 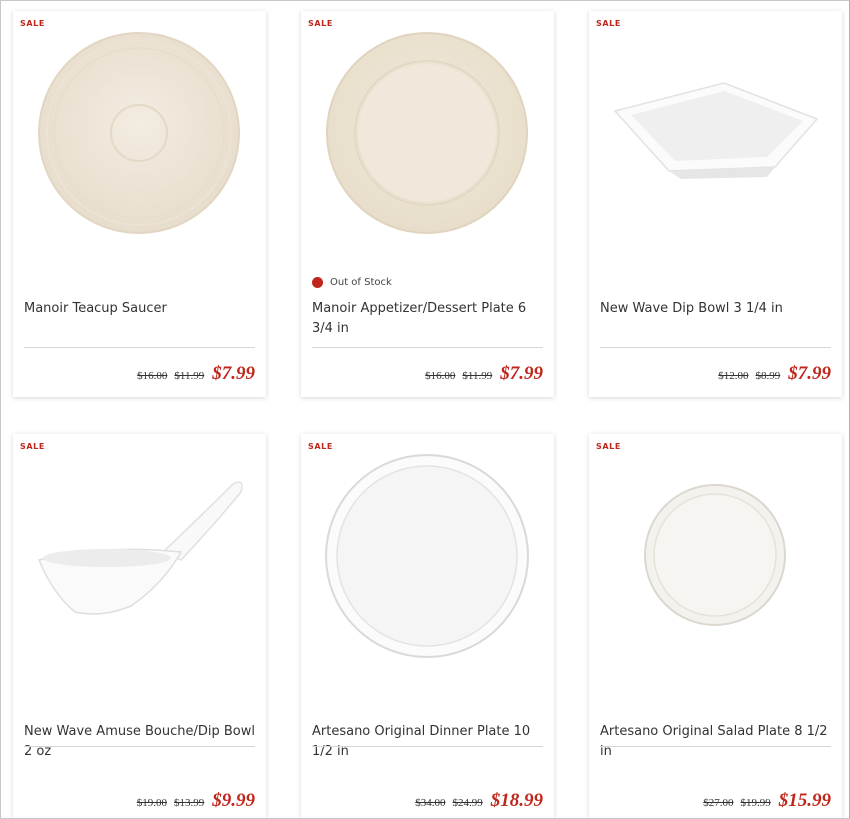 What do you see at coordinates (715, 565) in the screenshot?
I see `product-image-artesano-salad-plate` at bounding box center [715, 565].